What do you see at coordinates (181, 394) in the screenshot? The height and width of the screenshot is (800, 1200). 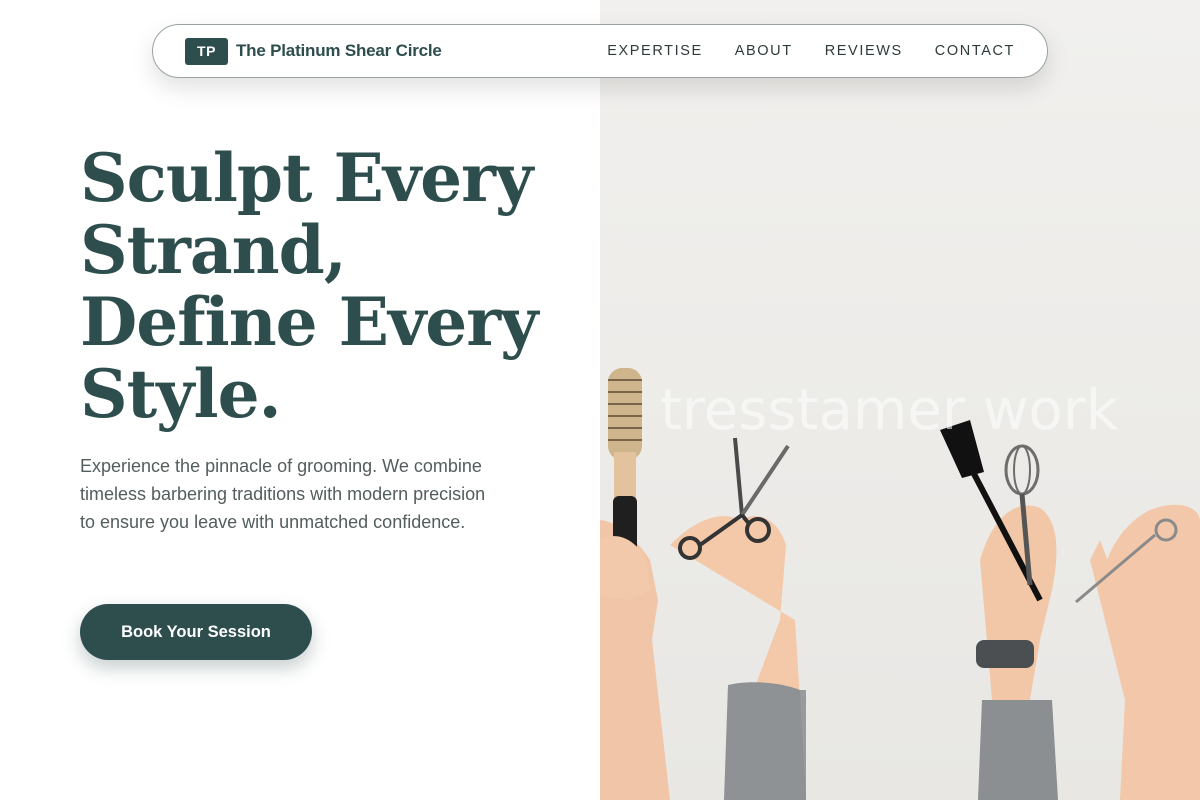 I see `headline-line-4: Style.` at bounding box center [181, 394].